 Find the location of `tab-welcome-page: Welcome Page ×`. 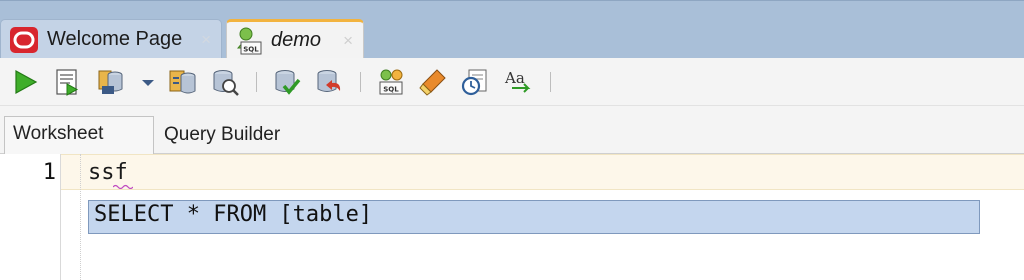

tab-welcome-page: Welcome Page × is located at coordinates (111, 39).